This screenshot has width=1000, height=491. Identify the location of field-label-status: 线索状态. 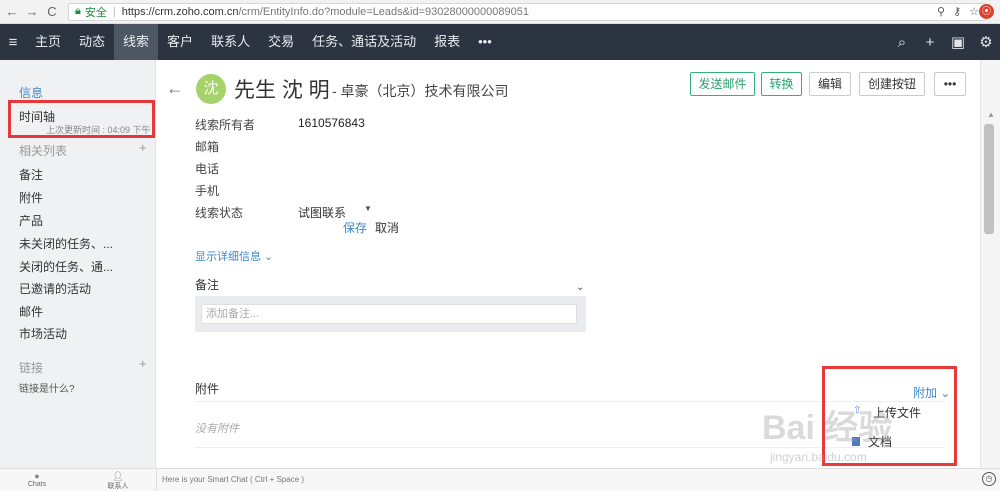
(219, 213).